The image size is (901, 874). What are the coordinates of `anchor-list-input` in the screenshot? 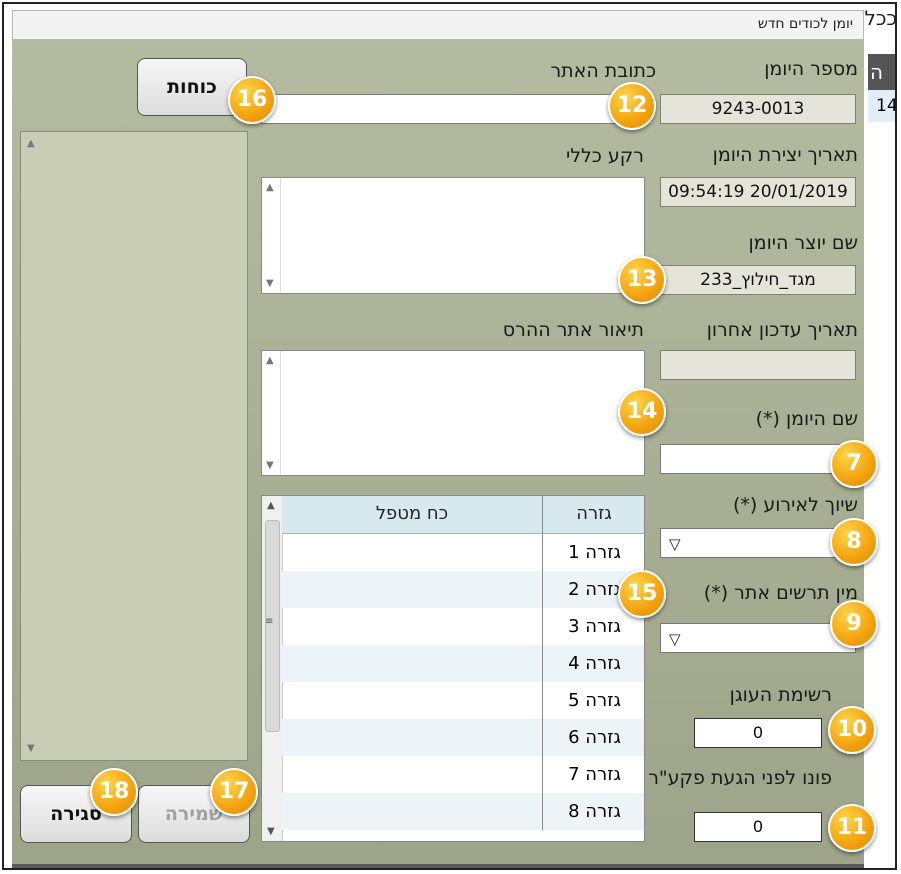 It's located at (758, 733).